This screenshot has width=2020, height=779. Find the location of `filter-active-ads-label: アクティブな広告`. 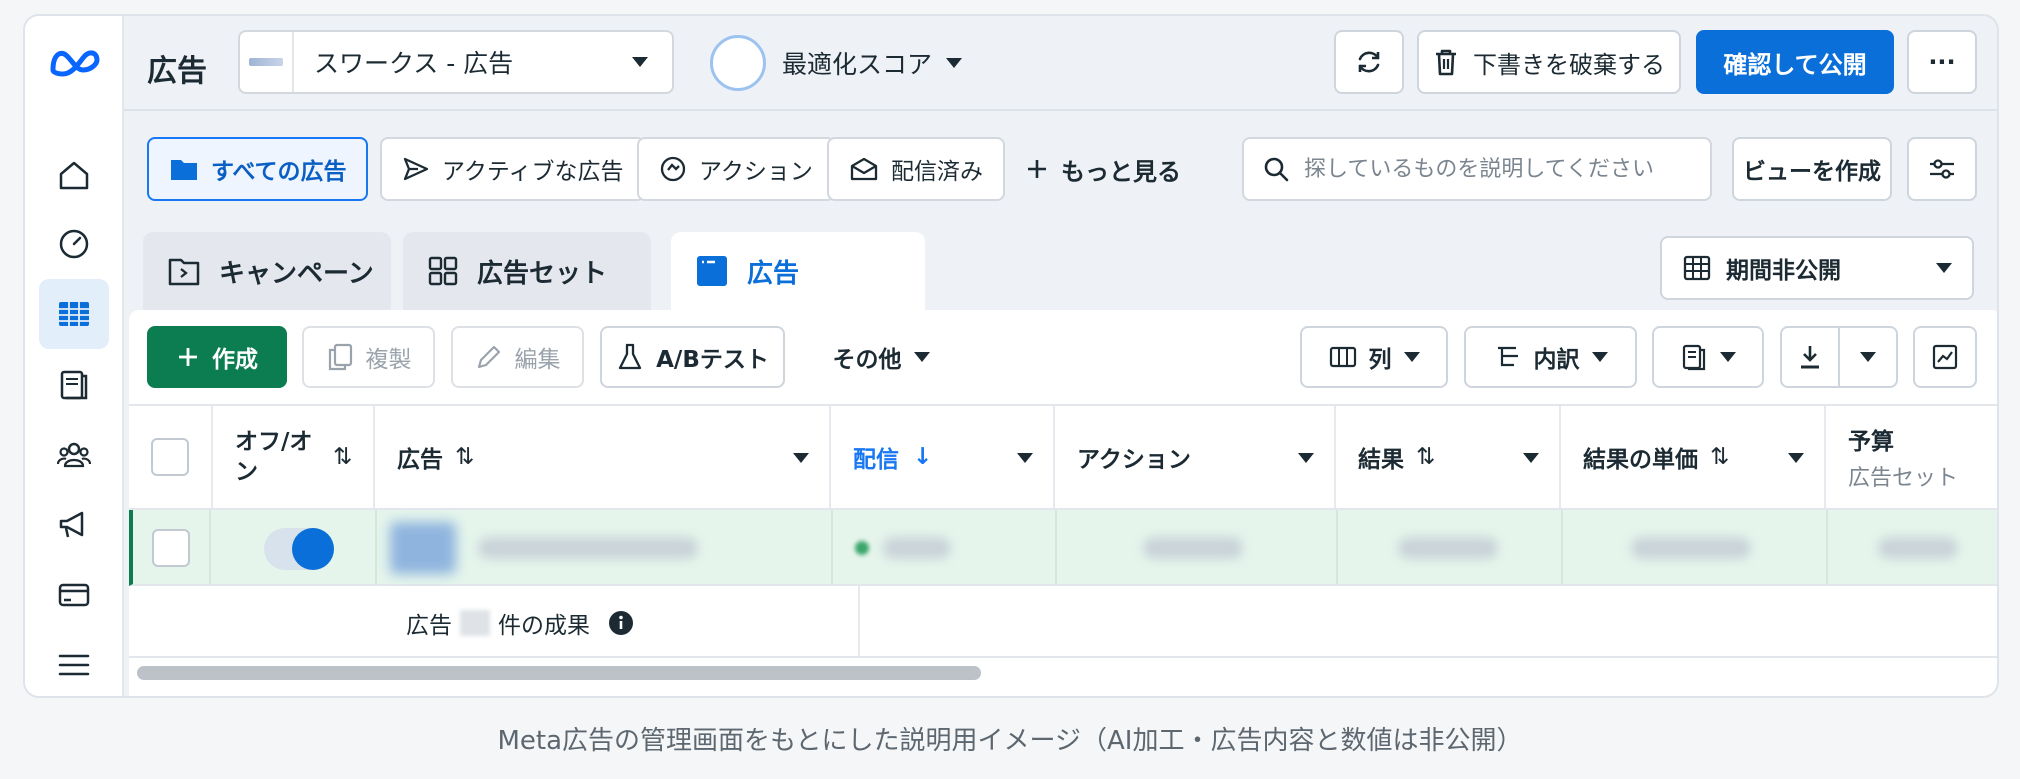

filter-active-ads-label: アクティブな広告 is located at coordinates (533, 172).